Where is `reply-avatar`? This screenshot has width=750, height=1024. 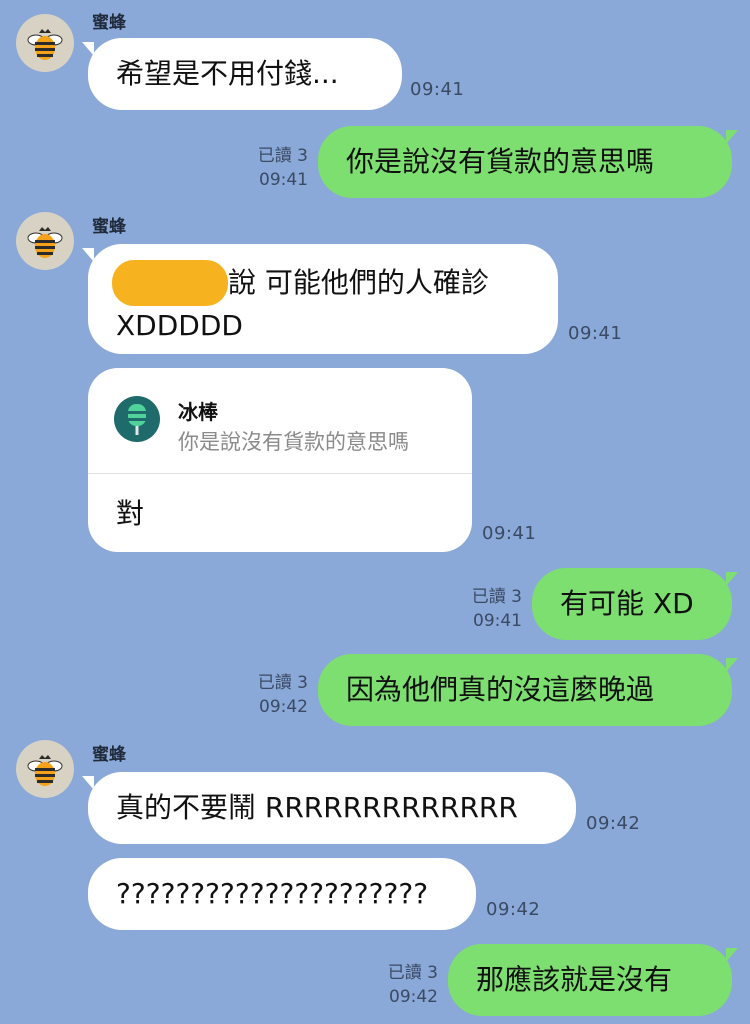 reply-avatar is located at coordinates (137, 419).